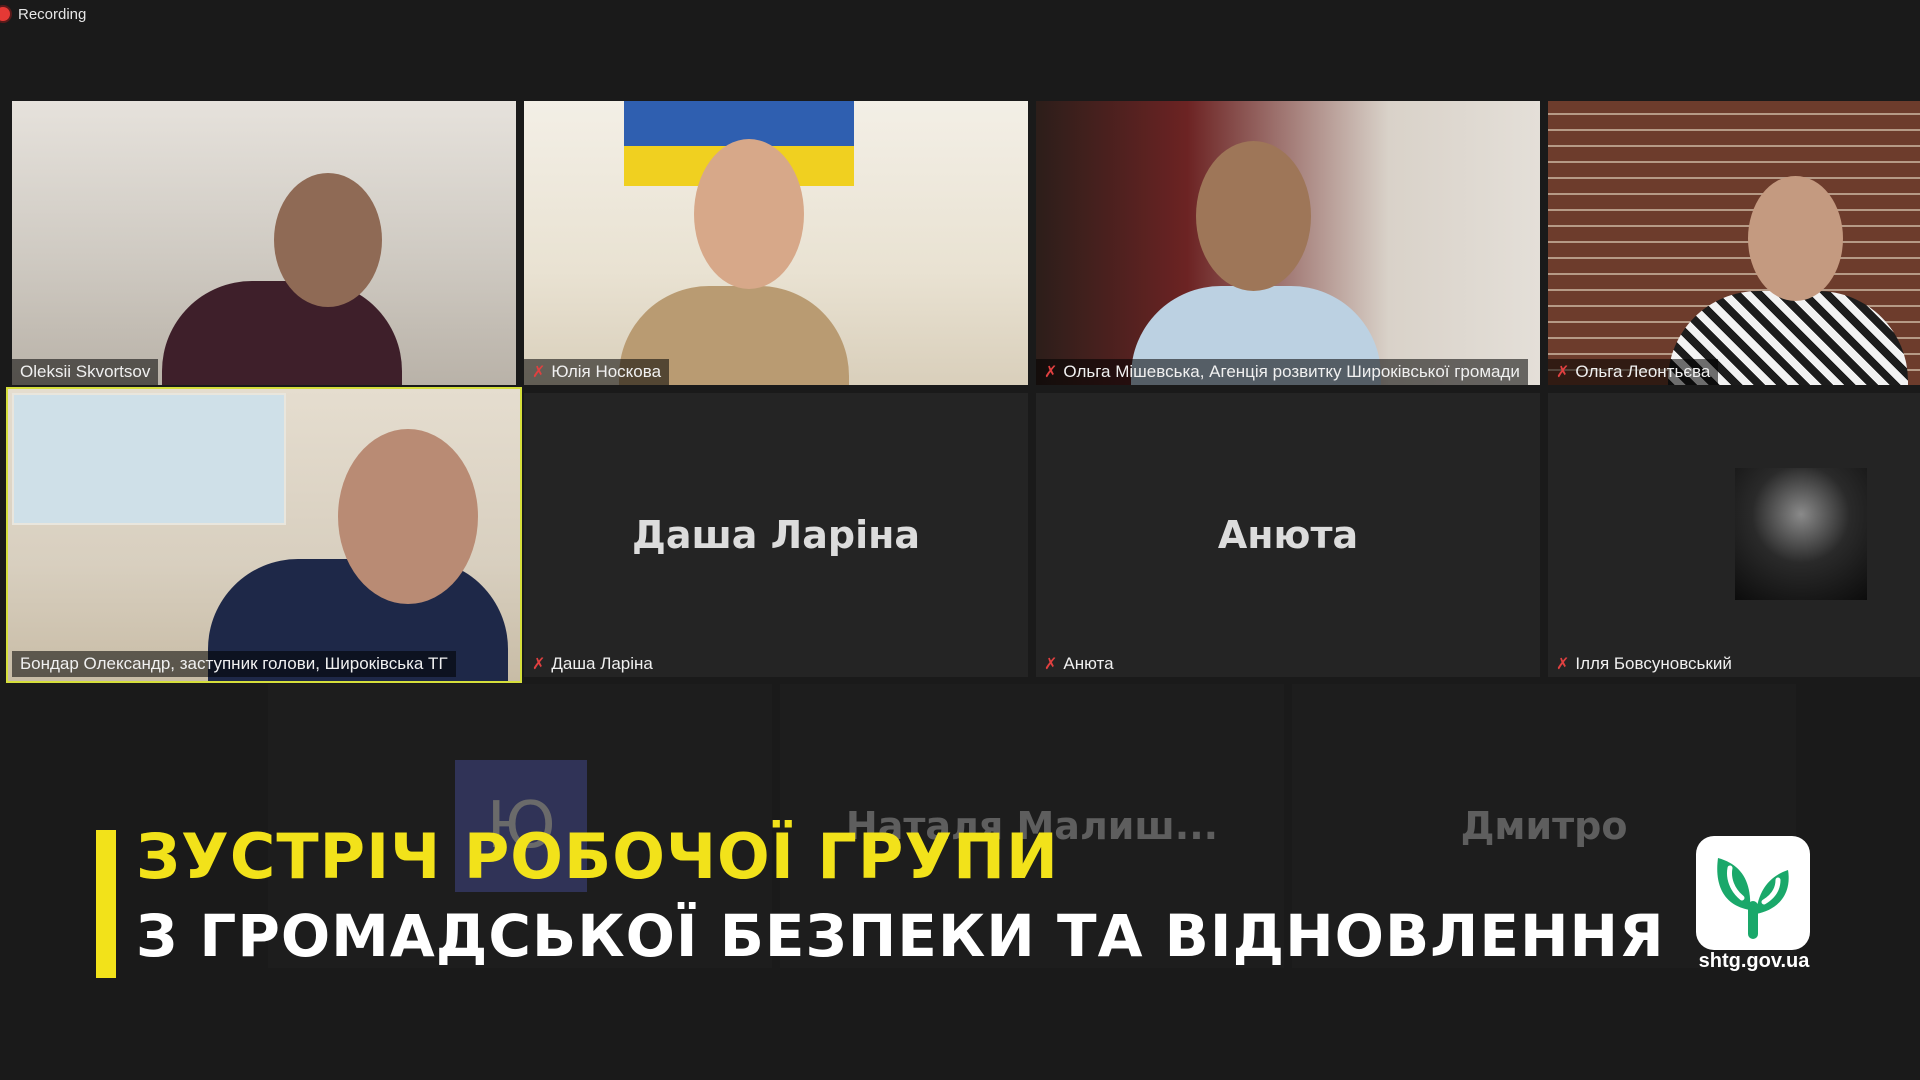 Image resolution: width=1920 pixels, height=1080 pixels. Describe the element at coordinates (1633, 372) in the screenshot. I see `participant-name-label: ✗ Ольга Леонтьєва` at that location.